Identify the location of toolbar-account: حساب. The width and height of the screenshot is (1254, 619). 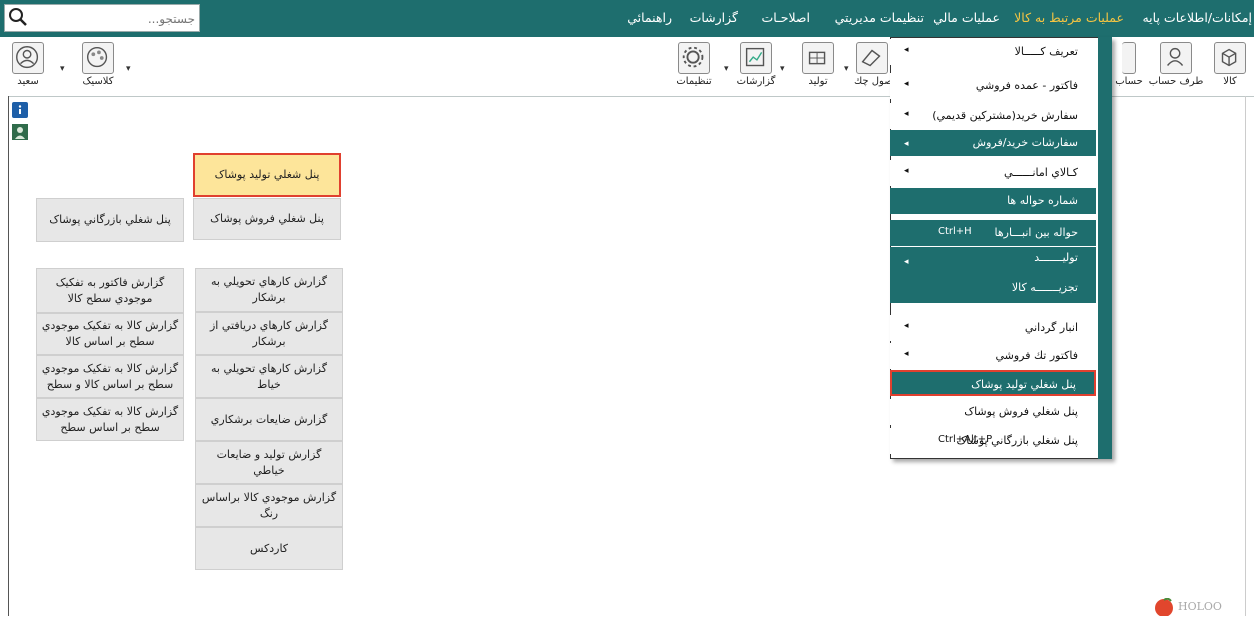
(1129, 64).